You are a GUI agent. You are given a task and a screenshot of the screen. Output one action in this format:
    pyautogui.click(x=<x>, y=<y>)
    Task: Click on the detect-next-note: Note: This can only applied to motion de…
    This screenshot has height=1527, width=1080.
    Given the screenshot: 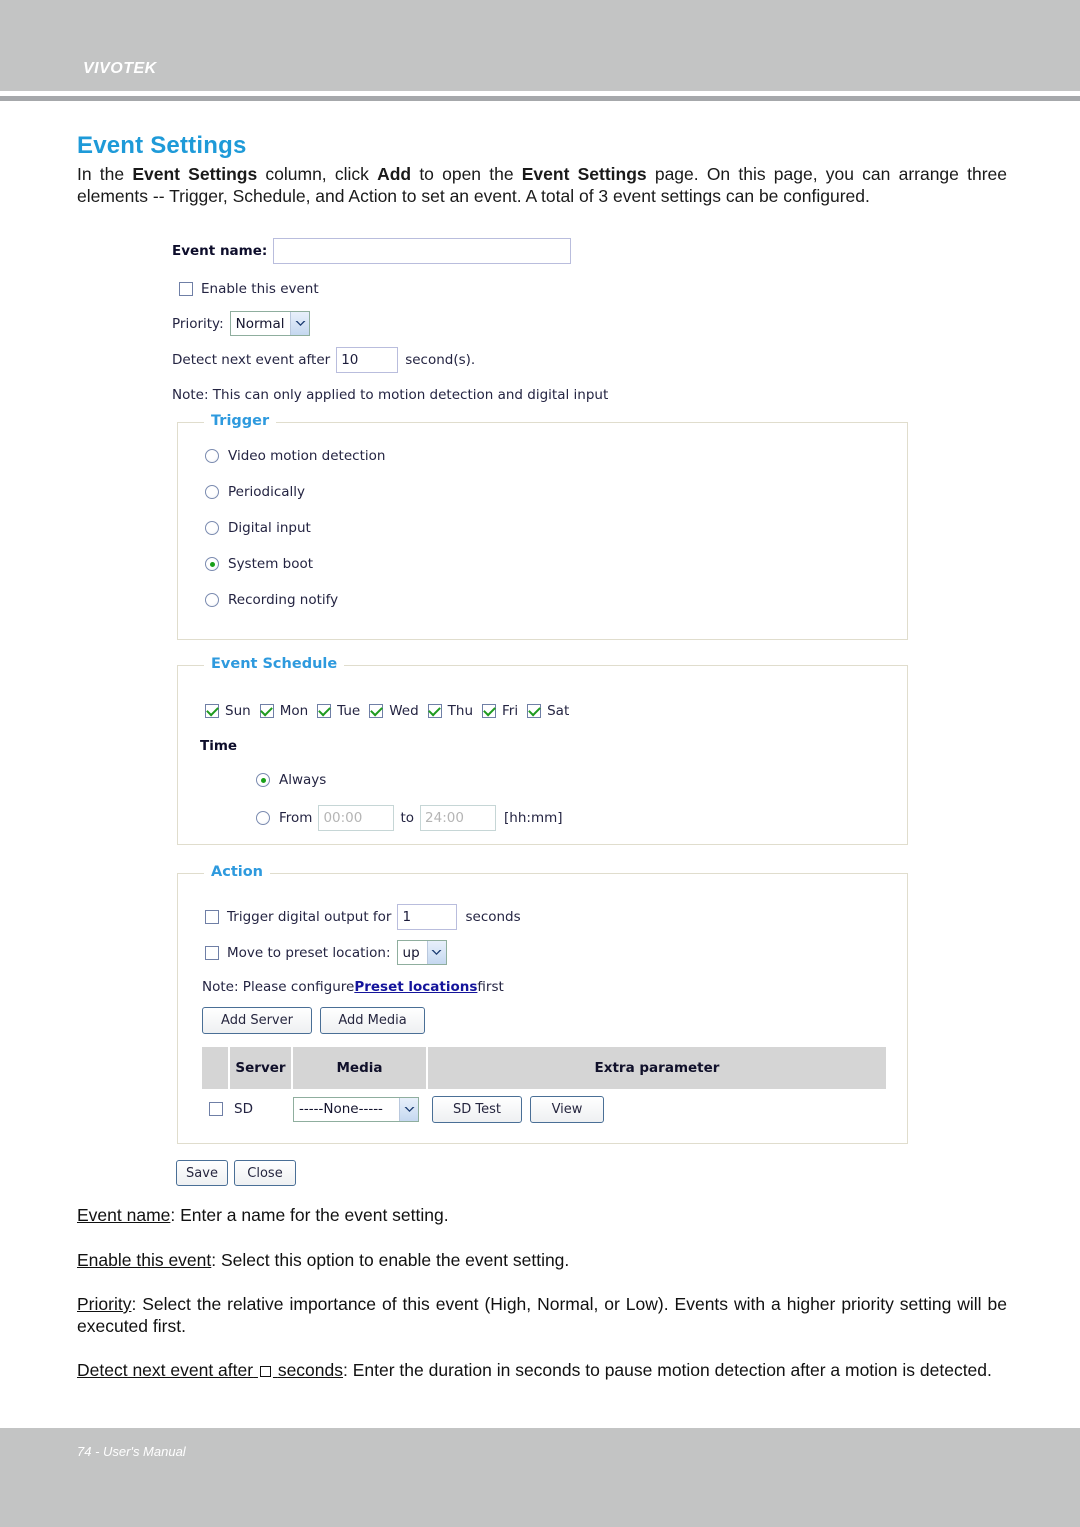 What is the action you would take?
    pyautogui.click(x=390, y=395)
    